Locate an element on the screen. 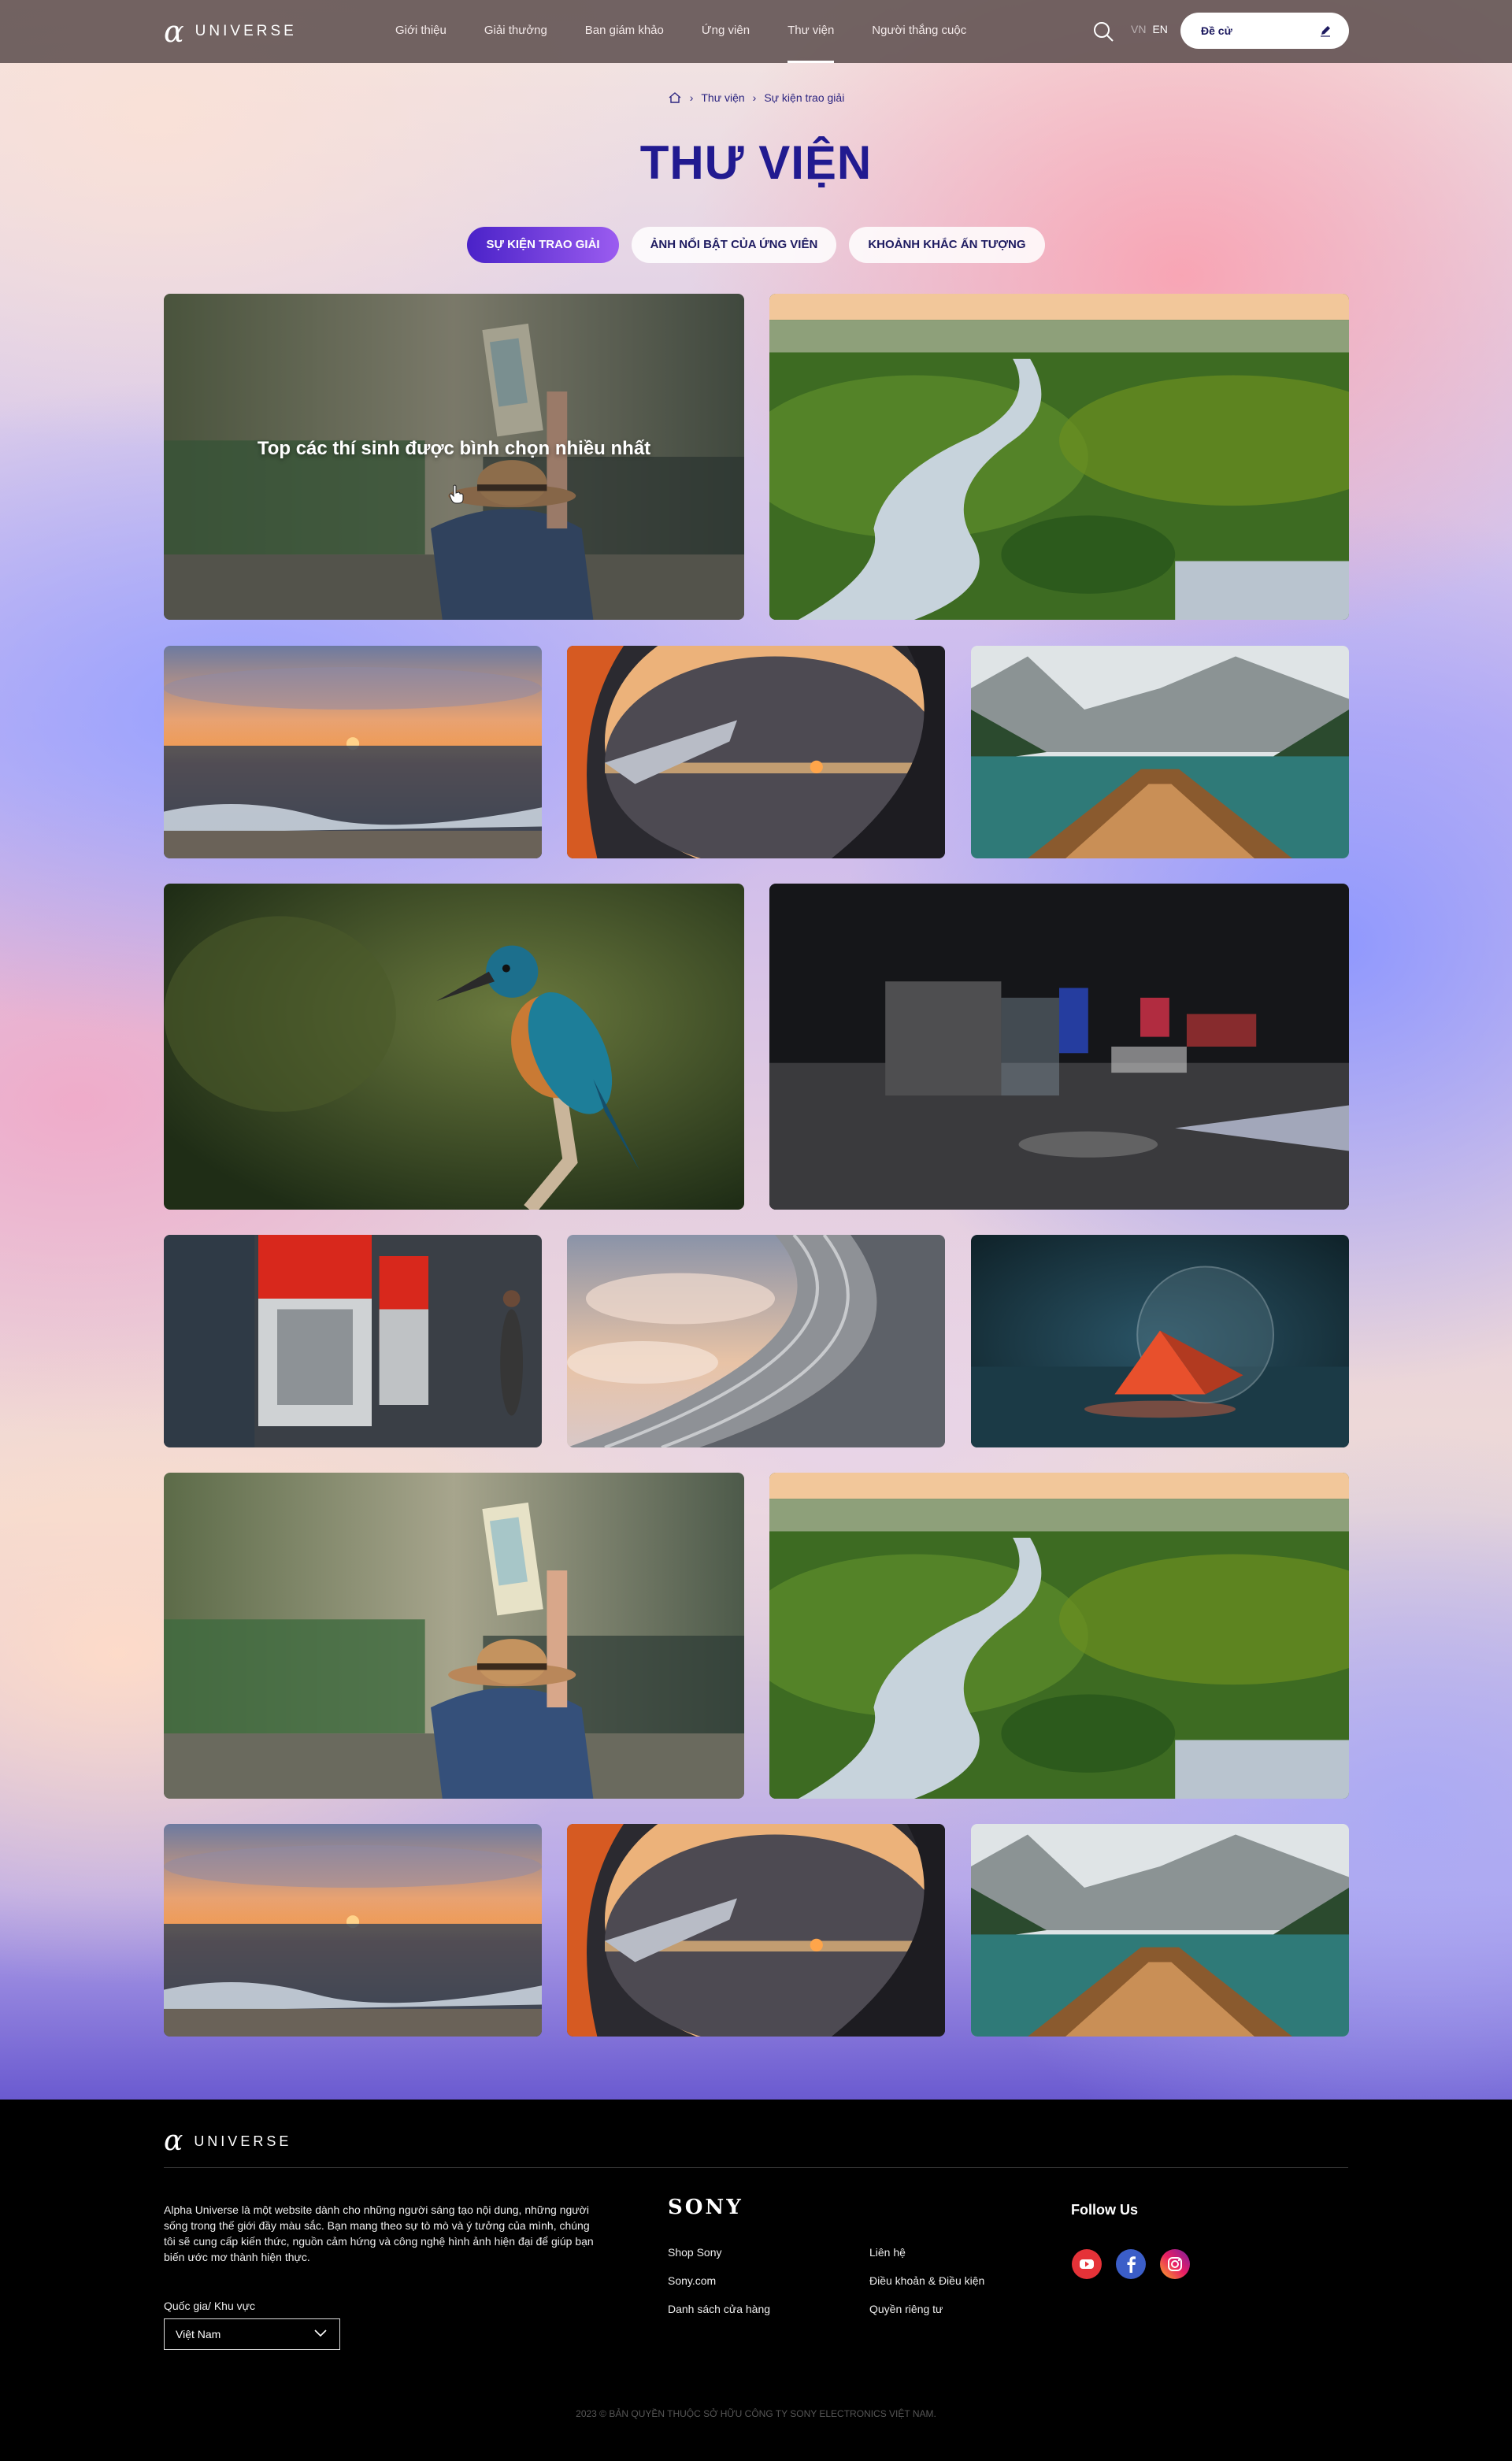 Image resolution: width=1512 pixels, height=2461 pixels. gallery-photo-sky-curved-building is located at coordinates (756, 1341).